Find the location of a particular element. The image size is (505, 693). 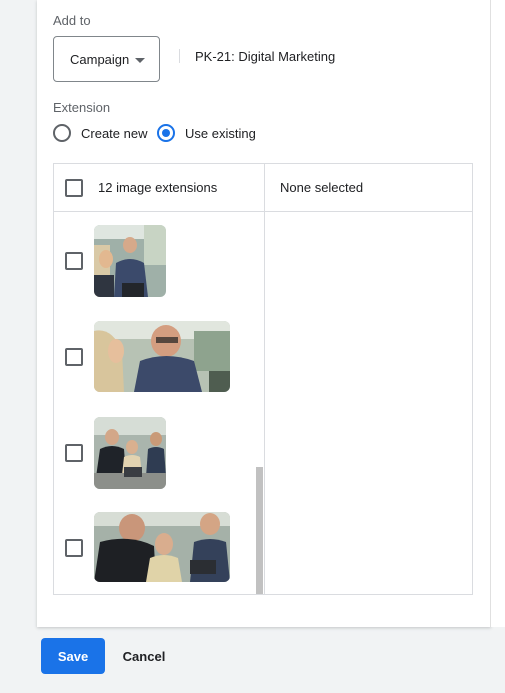

radio-create-new-label: Create new is located at coordinates (114, 133).